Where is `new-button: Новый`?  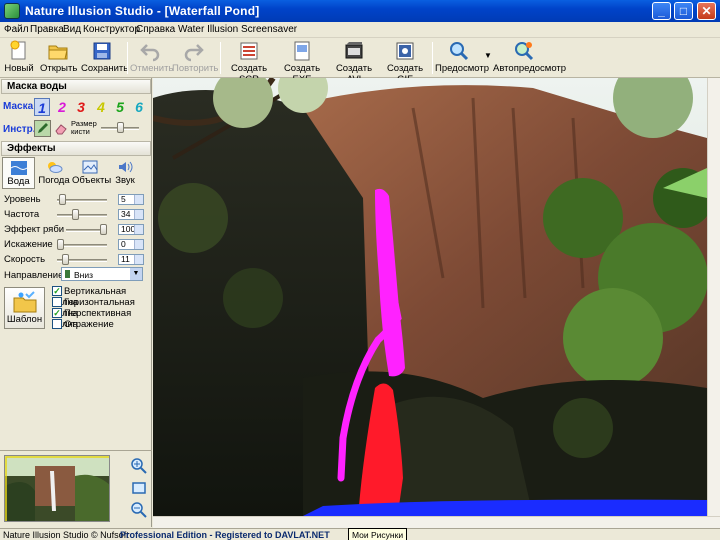 new-button: Новый is located at coordinates (19, 58).